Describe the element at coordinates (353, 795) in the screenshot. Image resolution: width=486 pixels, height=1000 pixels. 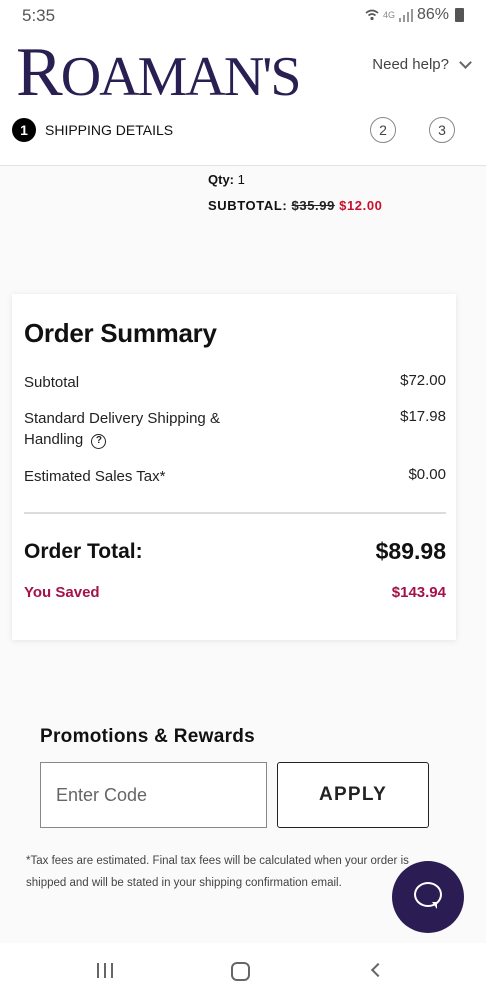
I see `apply-button: APPLY` at that location.